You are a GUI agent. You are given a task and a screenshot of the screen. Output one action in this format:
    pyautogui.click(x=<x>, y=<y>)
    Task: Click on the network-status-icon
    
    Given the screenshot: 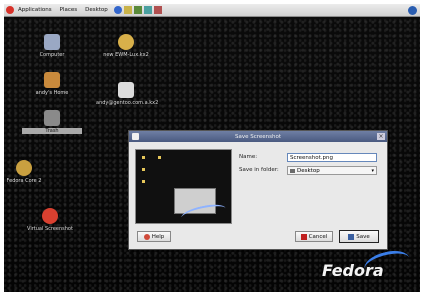 What is the action you would take?
    pyautogui.click(x=412, y=10)
    